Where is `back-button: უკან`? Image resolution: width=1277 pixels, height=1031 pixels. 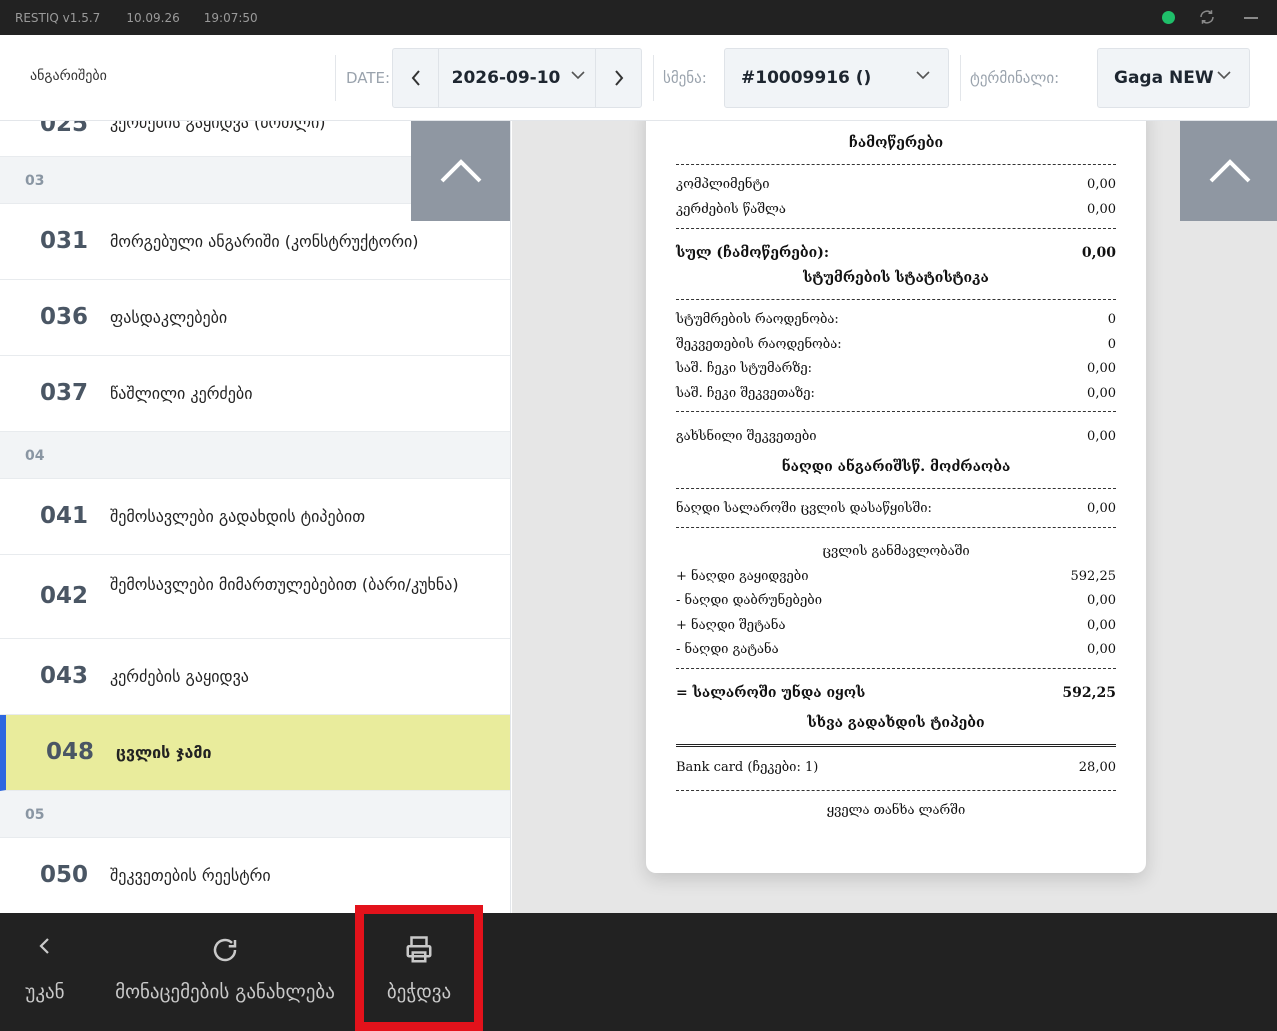 back-button: უკან is located at coordinates (45, 972).